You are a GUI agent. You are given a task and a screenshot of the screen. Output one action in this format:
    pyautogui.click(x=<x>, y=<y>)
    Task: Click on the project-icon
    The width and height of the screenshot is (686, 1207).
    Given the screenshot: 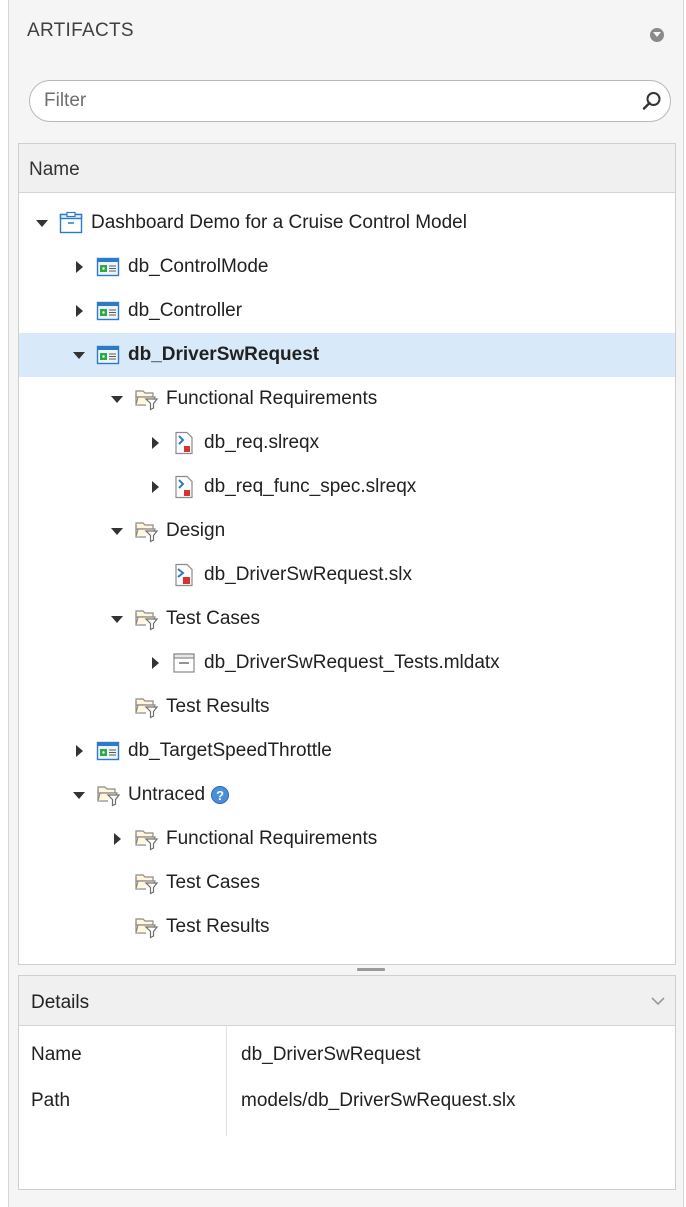 What is the action you would take?
    pyautogui.click(x=71, y=223)
    